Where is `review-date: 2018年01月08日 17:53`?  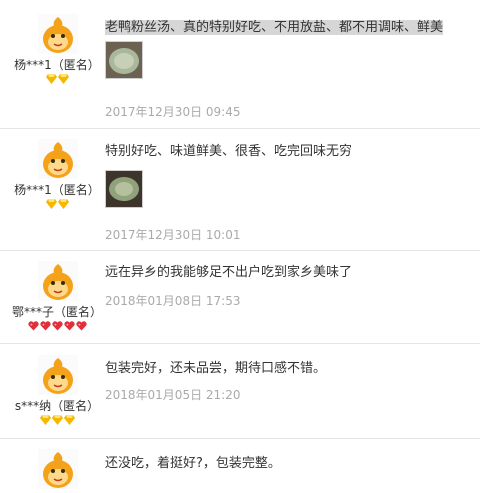 review-date: 2018年01月08日 17:53 is located at coordinates (173, 301).